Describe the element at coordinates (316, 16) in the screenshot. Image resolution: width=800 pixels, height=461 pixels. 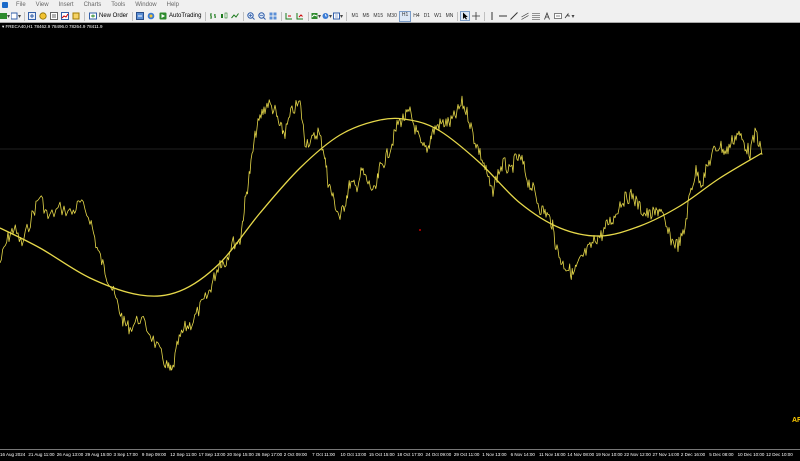
I see `indicators-button` at that location.